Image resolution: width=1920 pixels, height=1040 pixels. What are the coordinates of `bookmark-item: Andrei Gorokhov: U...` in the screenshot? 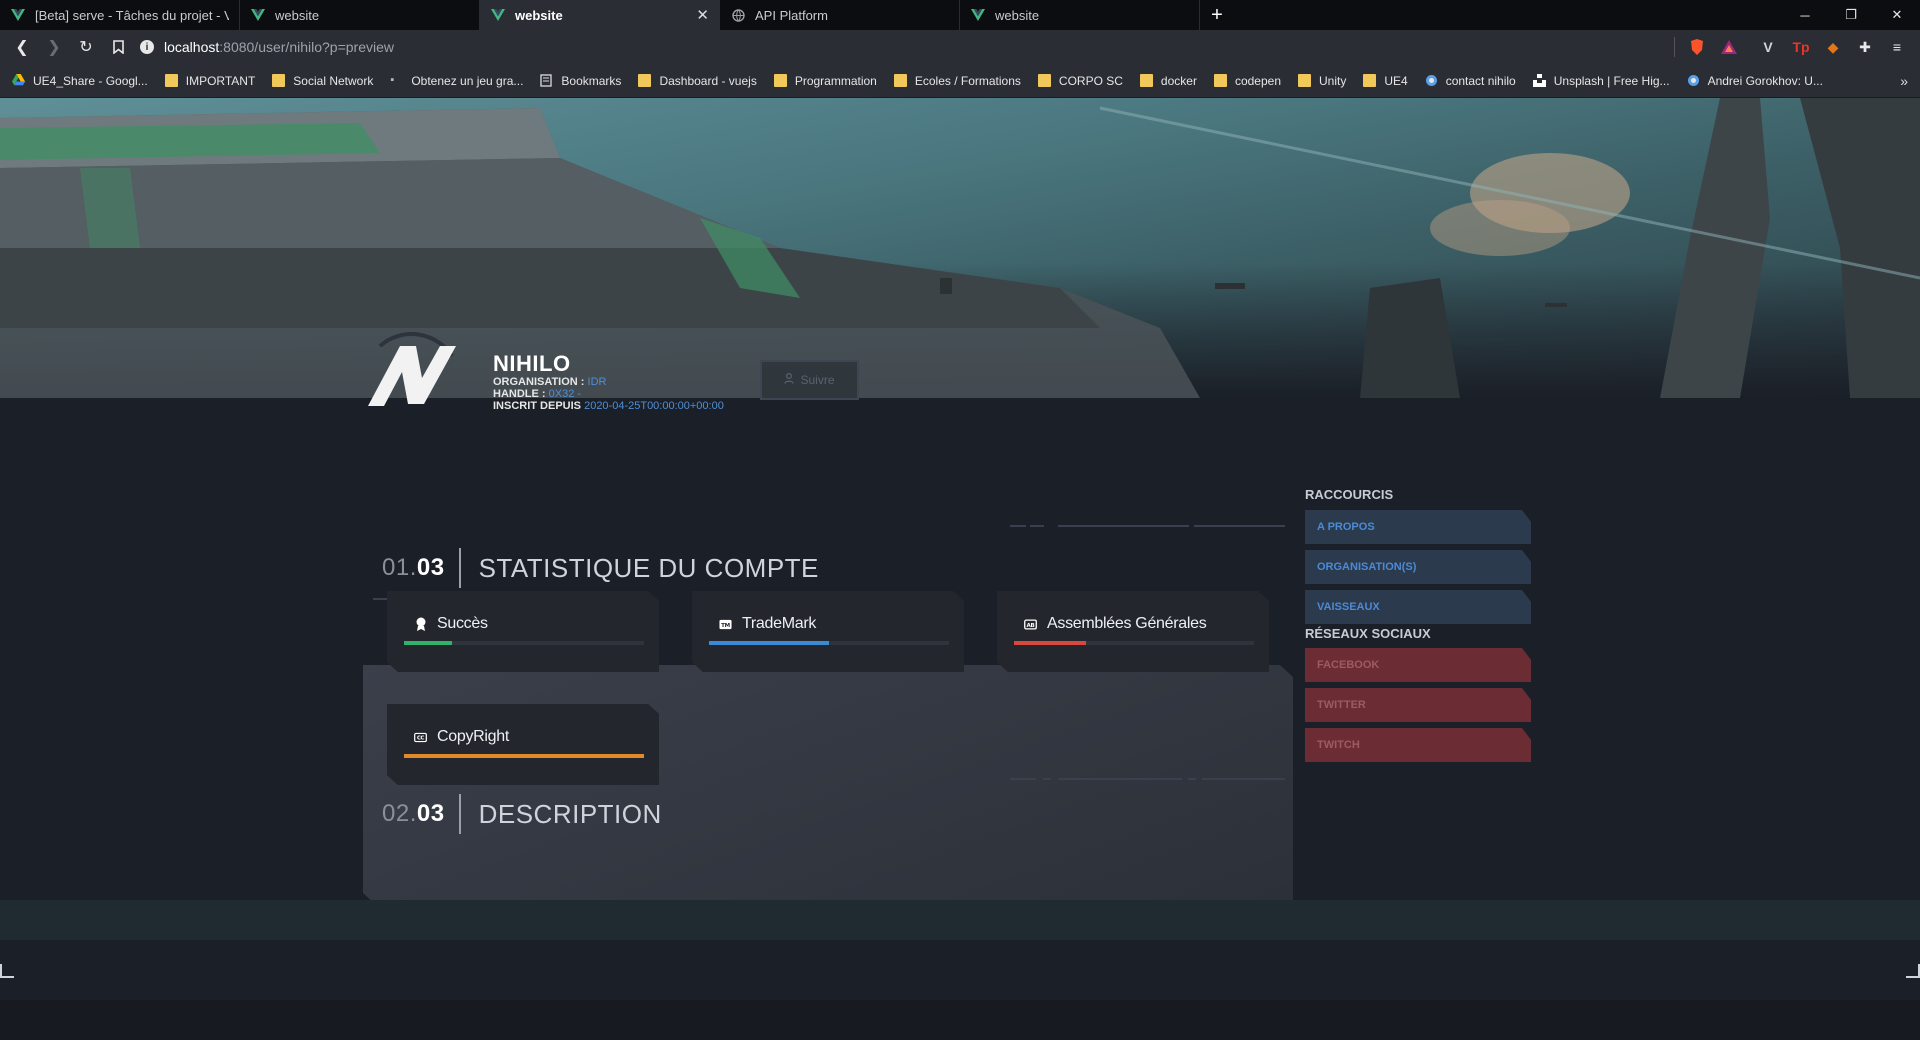 It's located at (1755, 81).